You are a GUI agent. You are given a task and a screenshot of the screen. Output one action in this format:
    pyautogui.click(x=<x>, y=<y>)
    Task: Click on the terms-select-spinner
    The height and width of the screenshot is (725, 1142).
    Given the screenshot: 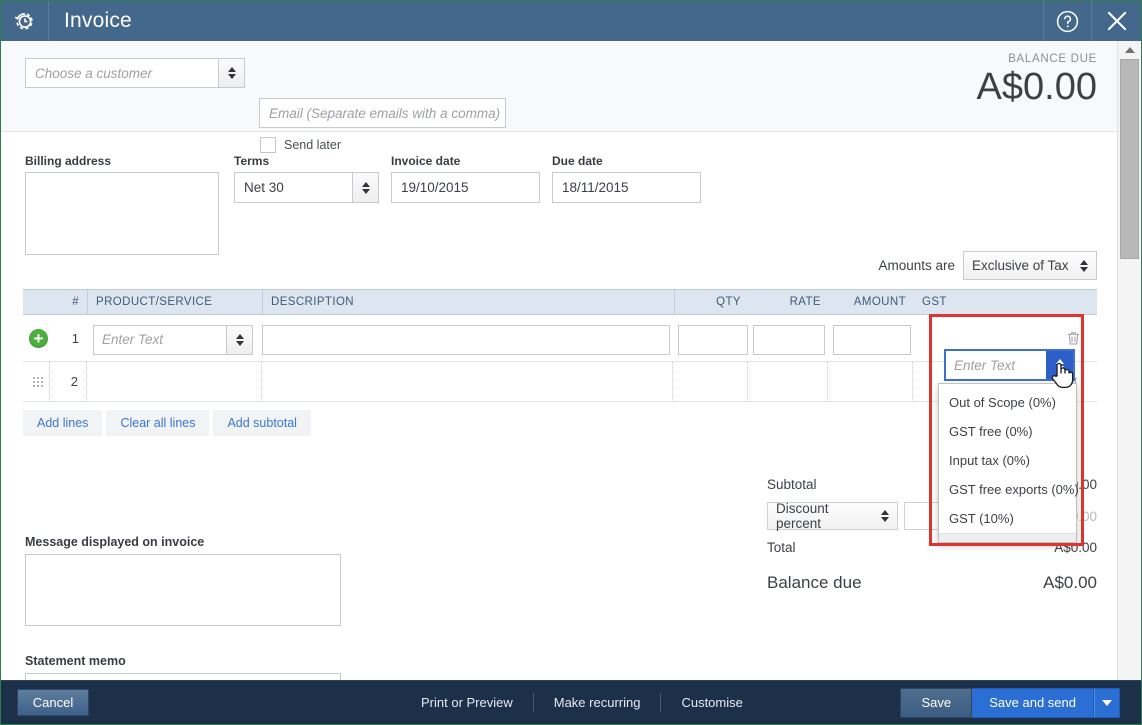 What is the action you would take?
    pyautogui.click(x=365, y=187)
    